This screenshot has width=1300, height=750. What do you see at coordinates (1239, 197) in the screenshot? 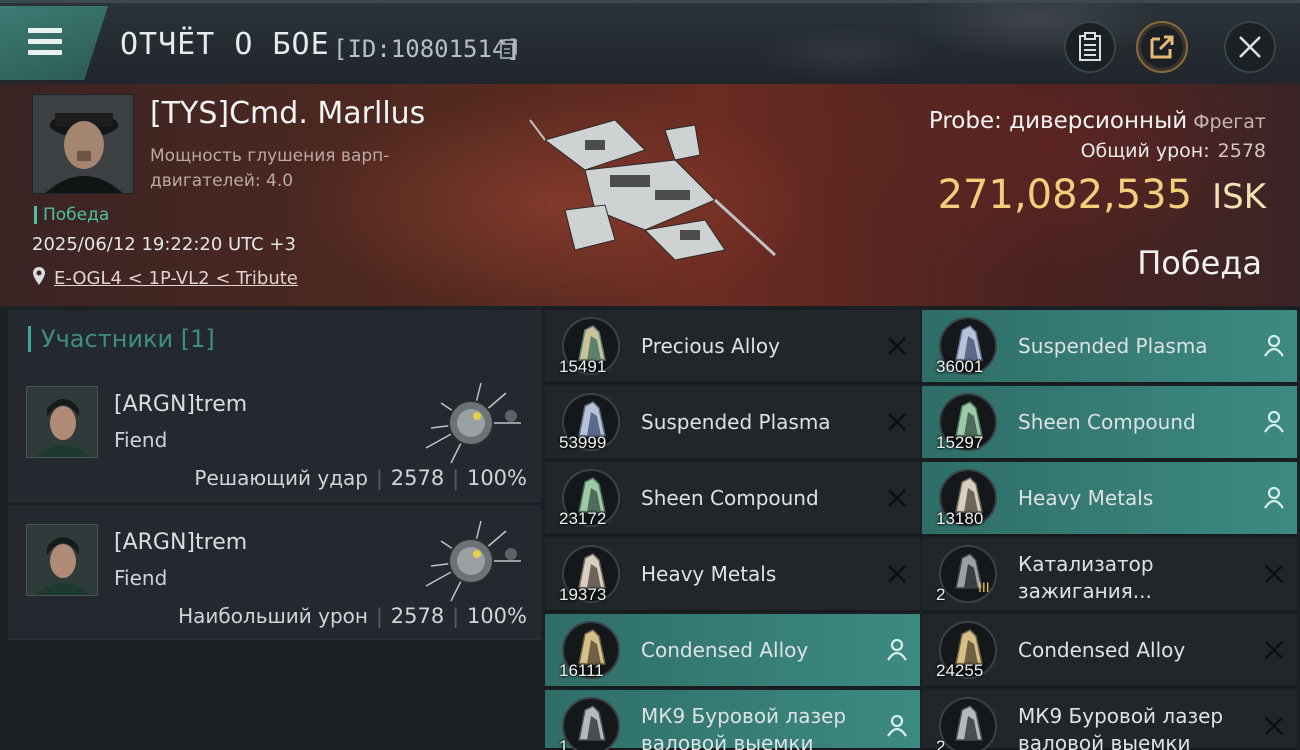
I see `isk-unit: ISK` at bounding box center [1239, 197].